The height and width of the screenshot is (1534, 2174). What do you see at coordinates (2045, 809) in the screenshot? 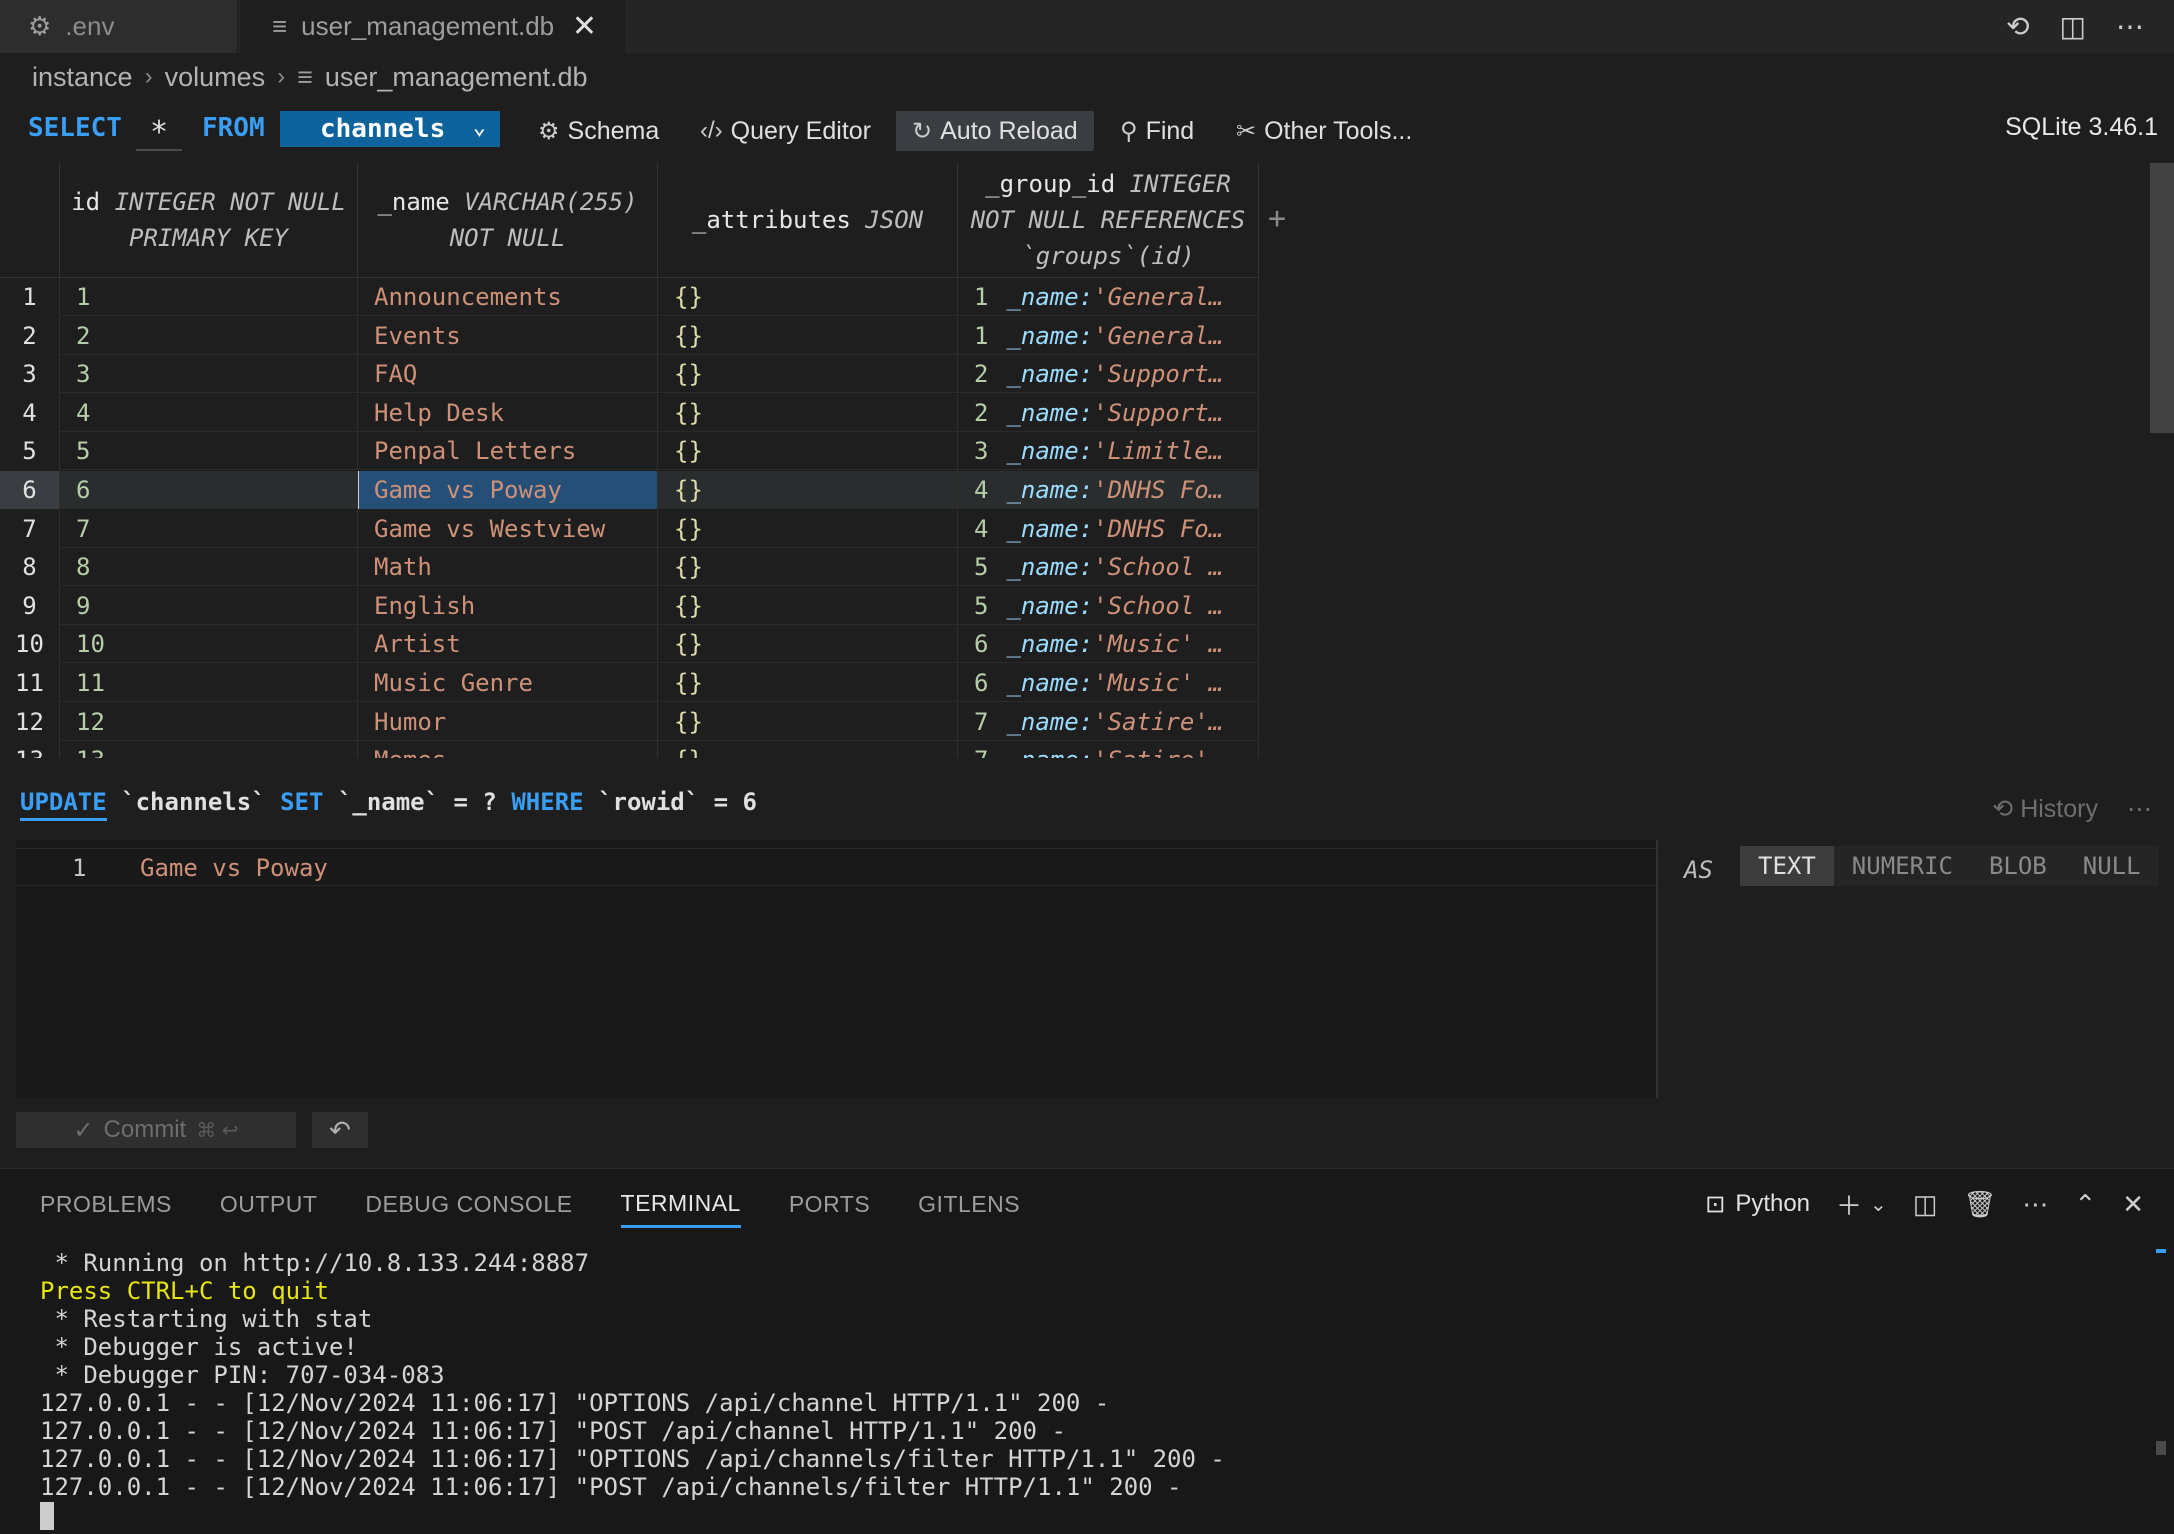
I see `history-button: ⟲ History` at bounding box center [2045, 809].